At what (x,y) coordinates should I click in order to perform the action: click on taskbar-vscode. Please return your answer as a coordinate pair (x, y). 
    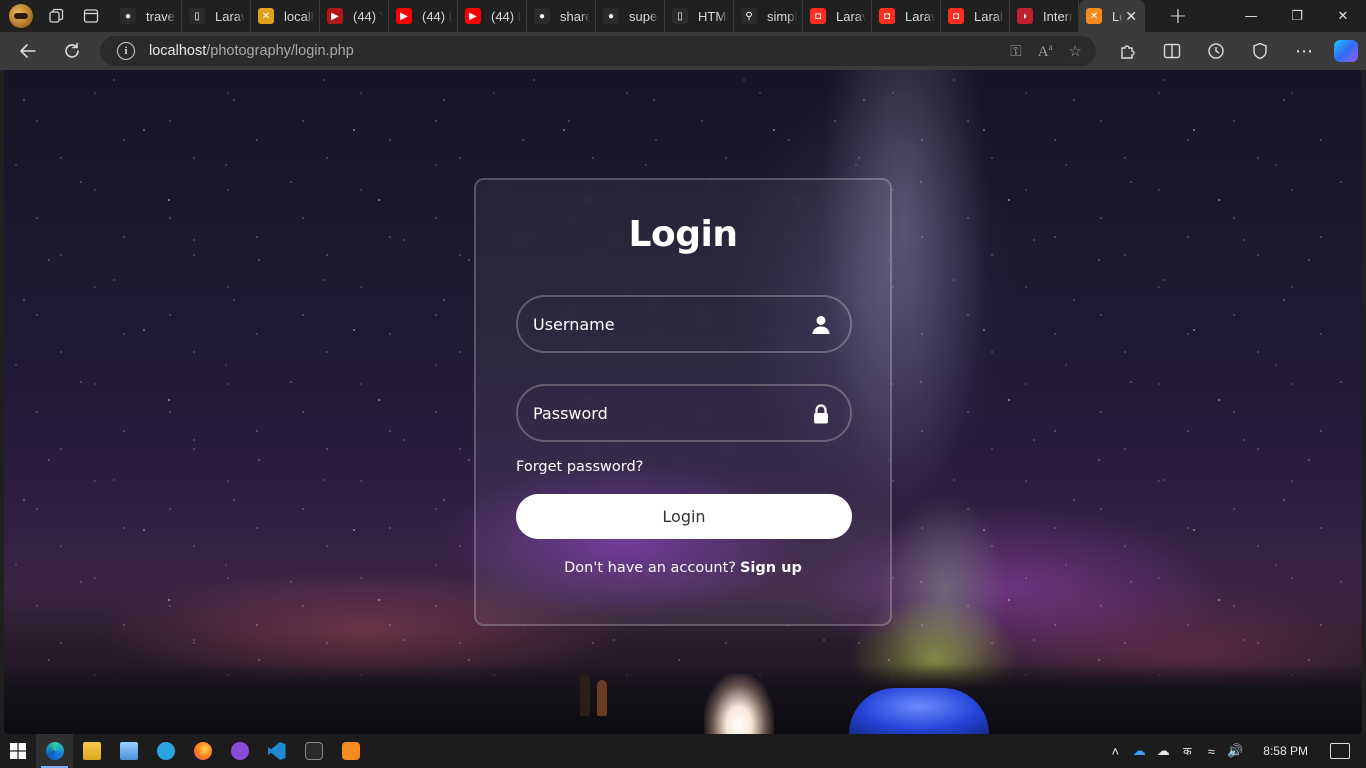
    Looking at the image, I should click on (276, 751).